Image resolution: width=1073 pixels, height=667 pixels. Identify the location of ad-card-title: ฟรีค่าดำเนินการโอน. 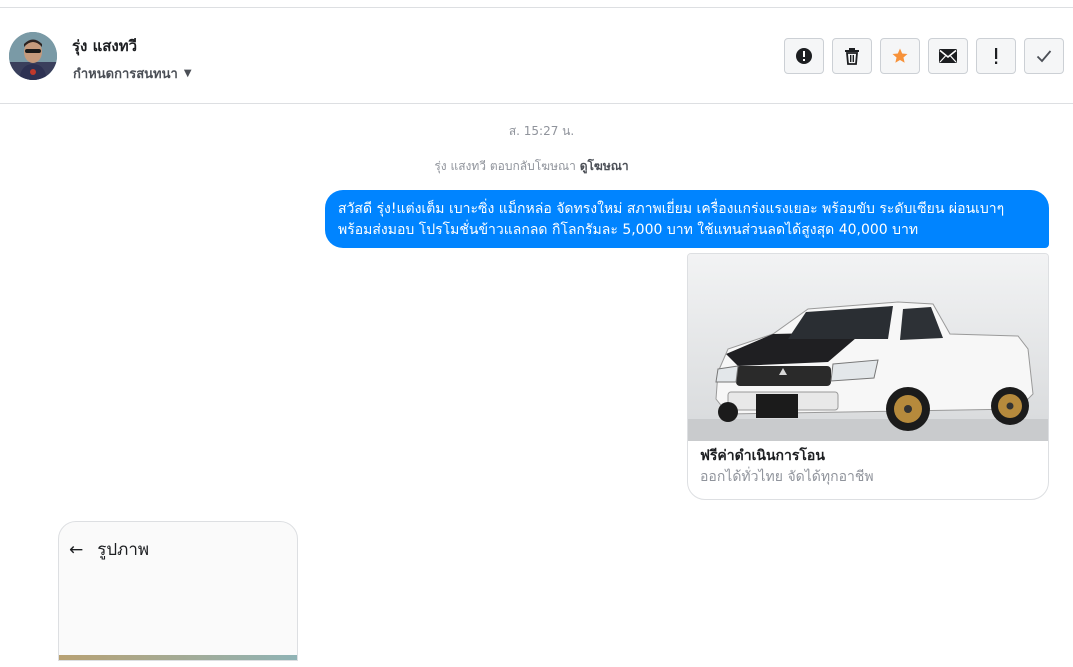
(762, 456).